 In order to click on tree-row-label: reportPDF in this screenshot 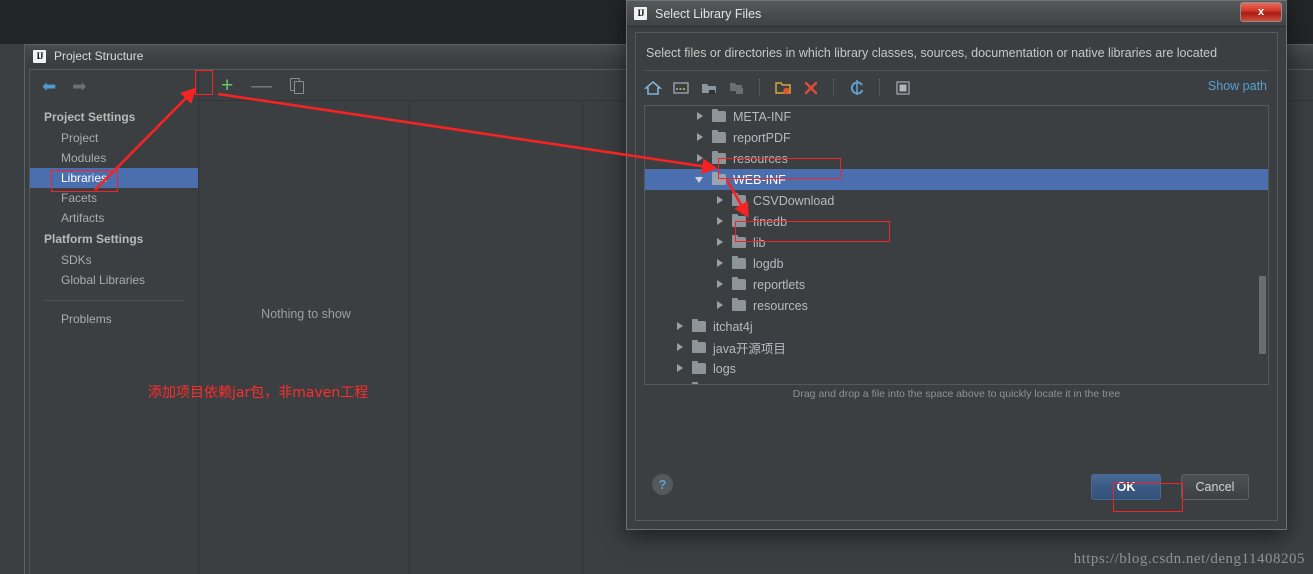, I will do `click(762, 137)`.